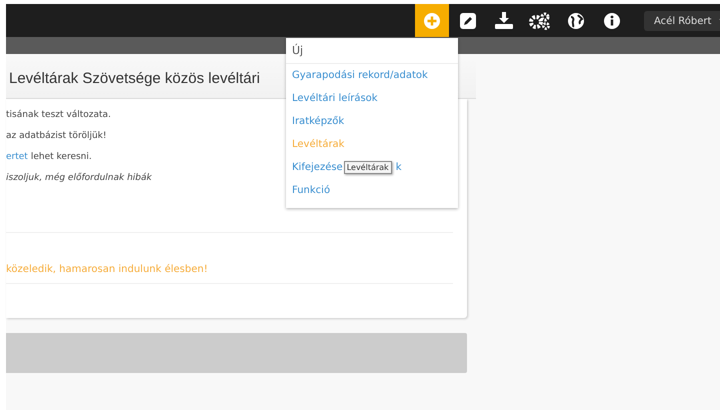 This screenshot has width=720, height=410. I want to click on menu-item: Levéltári leírások, so click(372, 98).